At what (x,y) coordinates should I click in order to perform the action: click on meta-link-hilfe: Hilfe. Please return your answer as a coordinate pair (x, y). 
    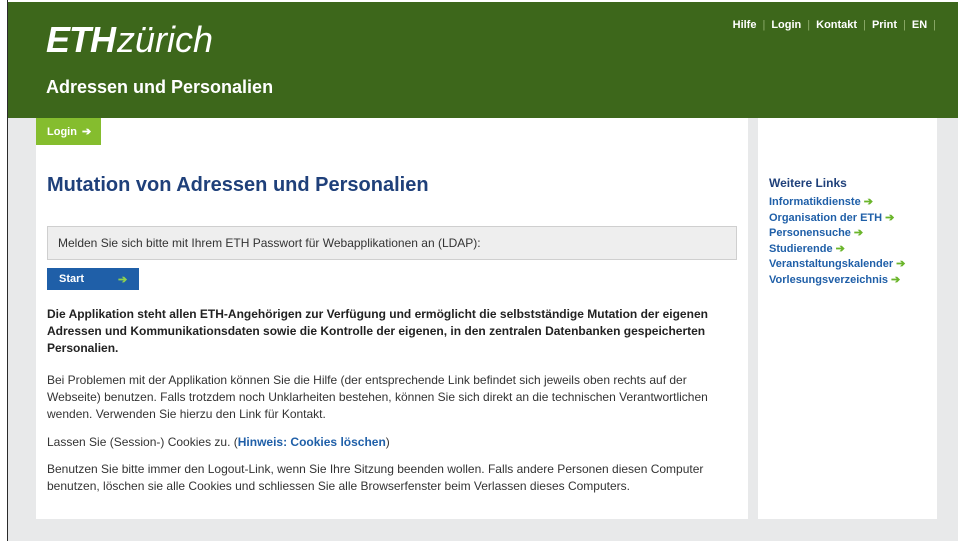
    Looking at the image, I should click on (745, 25).